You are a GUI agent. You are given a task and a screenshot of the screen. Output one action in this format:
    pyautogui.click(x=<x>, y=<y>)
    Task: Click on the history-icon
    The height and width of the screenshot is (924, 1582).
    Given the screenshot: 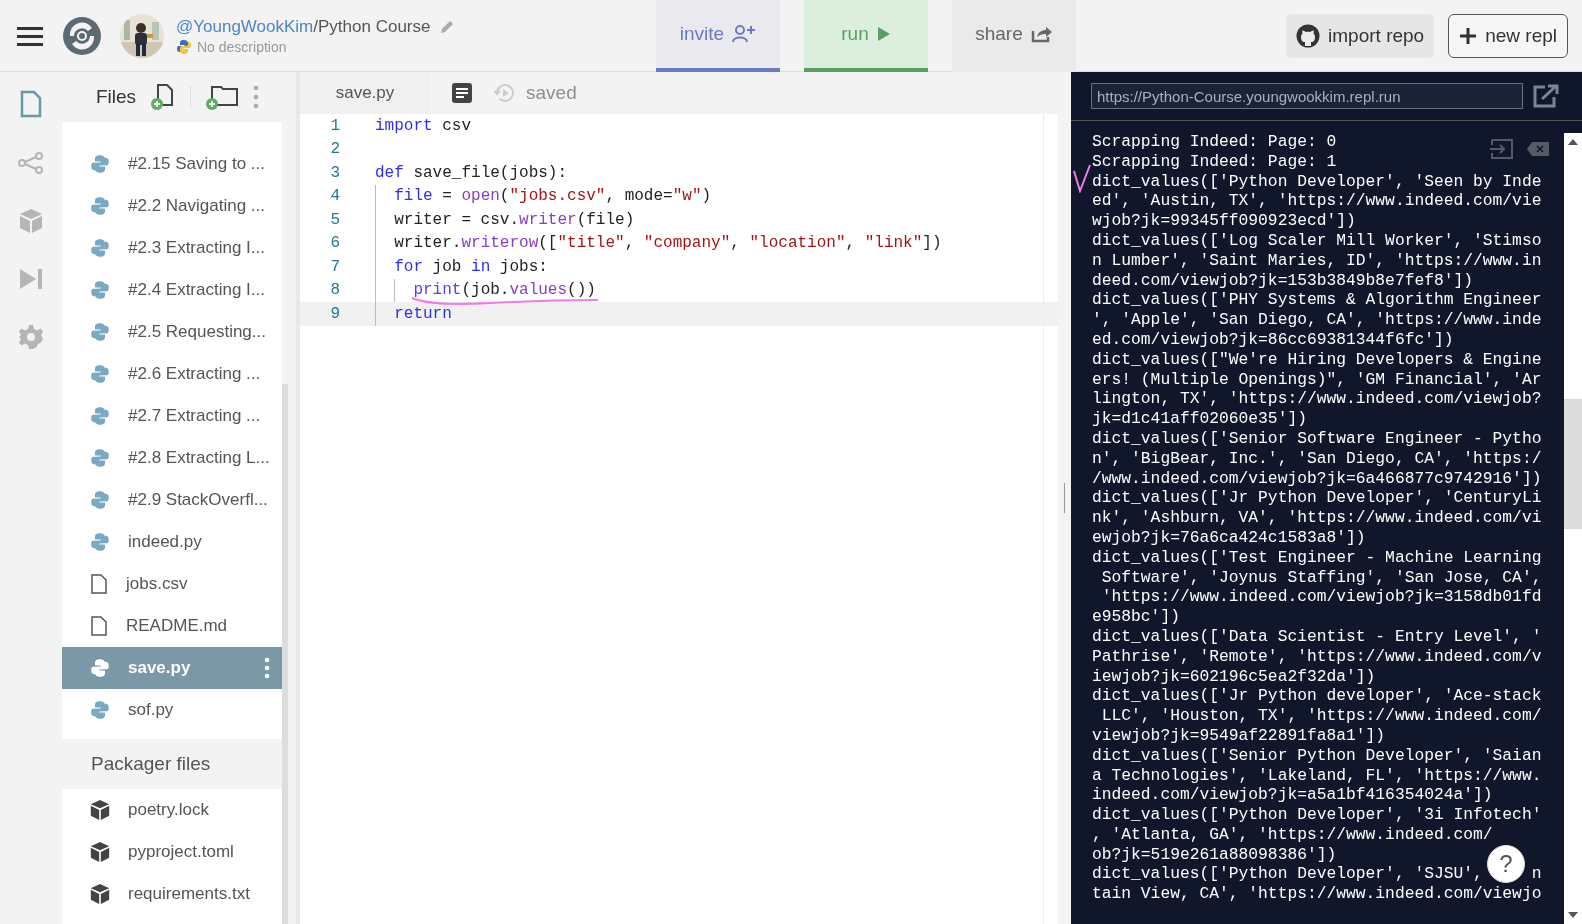 What is the action you would take?
    pyautogui.click(x=505, y=93)
    